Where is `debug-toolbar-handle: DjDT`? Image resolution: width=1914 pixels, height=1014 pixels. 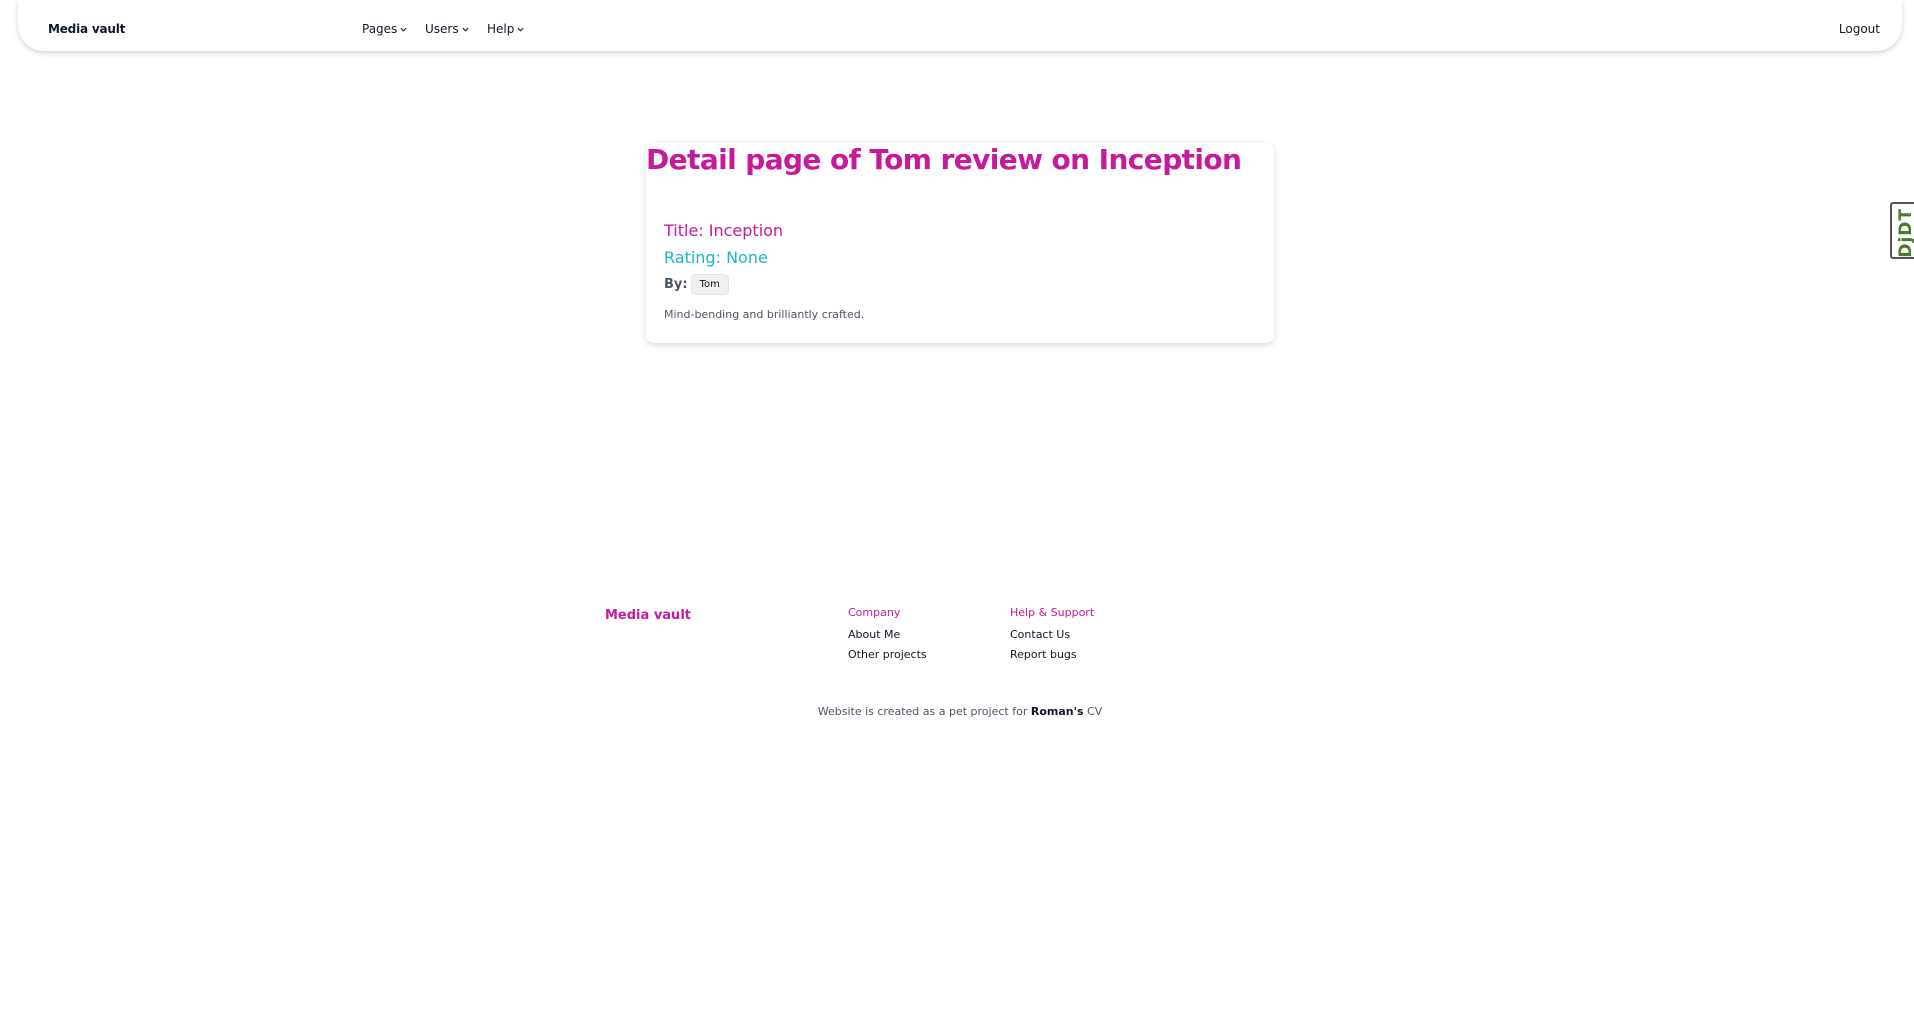
debug-toolbar-handle: DjDT is located at coordinates (1902, 230).